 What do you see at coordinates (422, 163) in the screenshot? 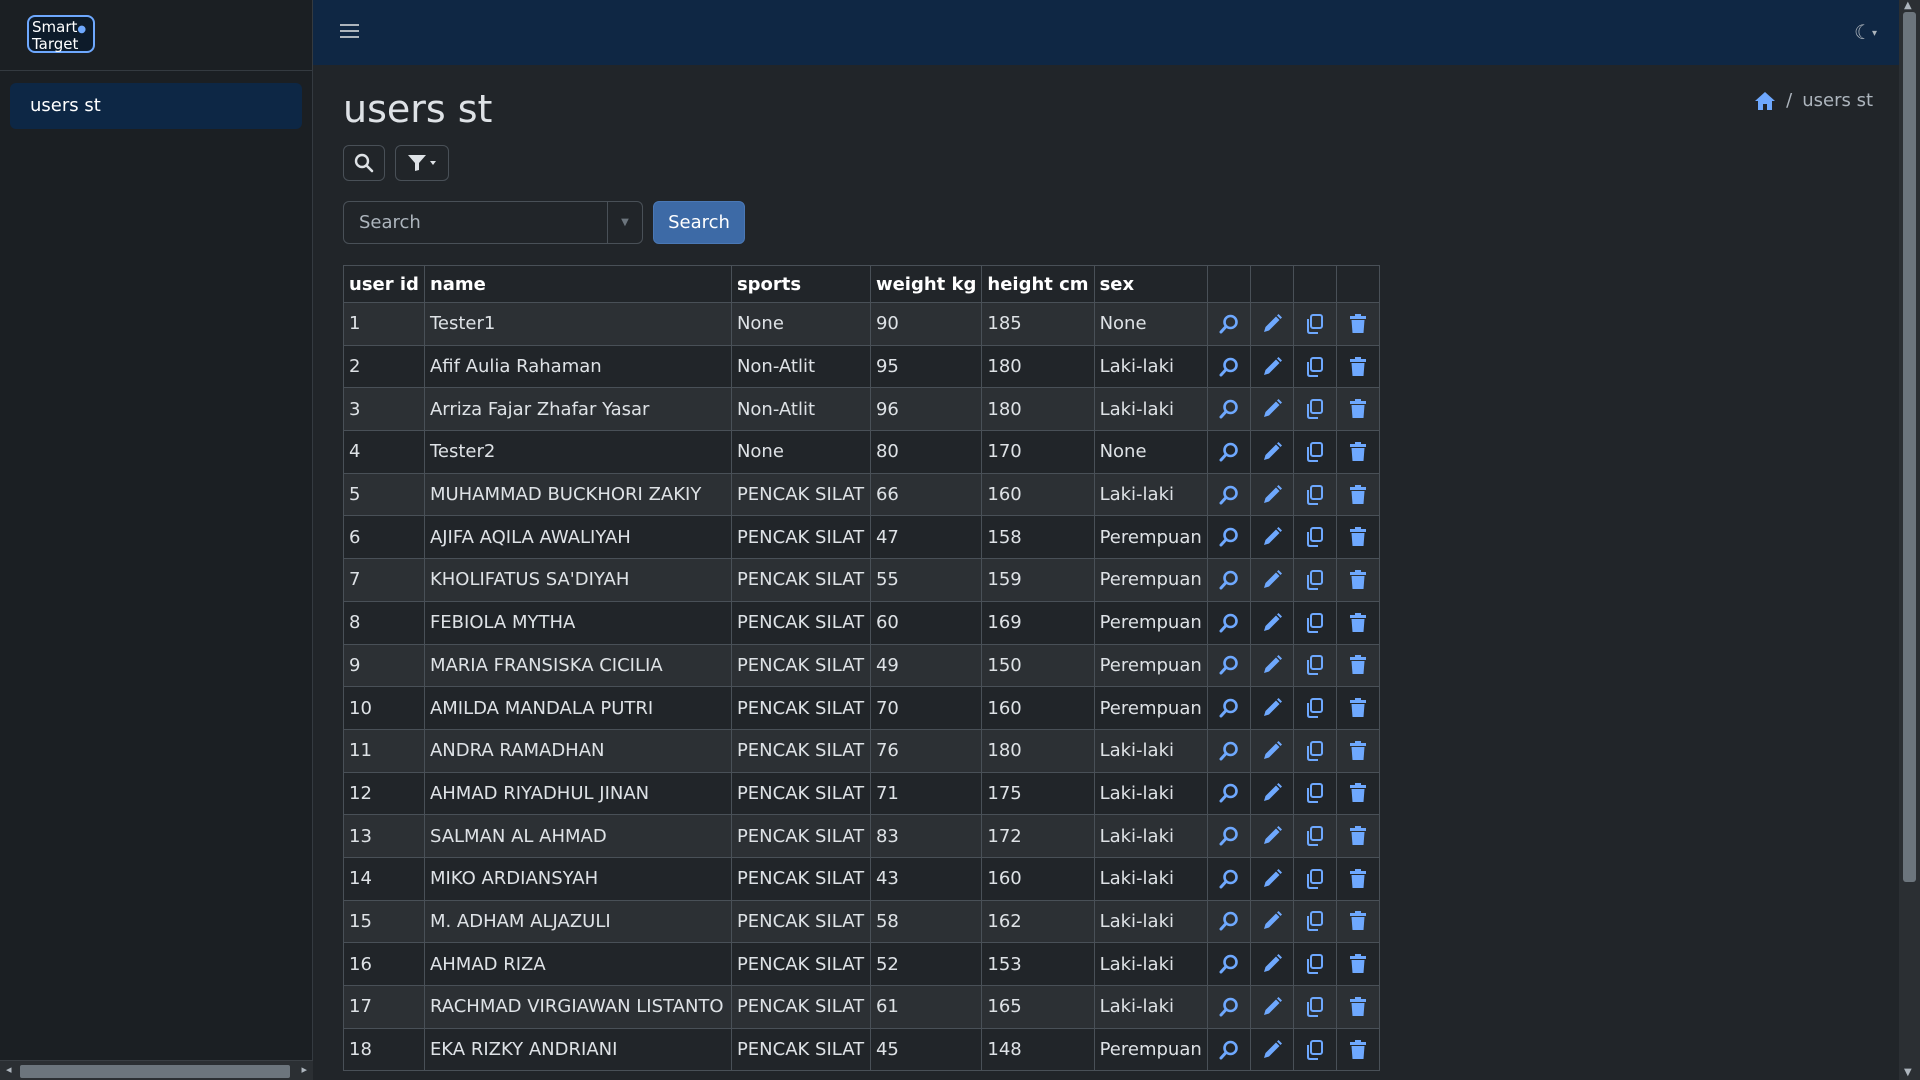
I see `filter-button` at bounding box center [422, 163].